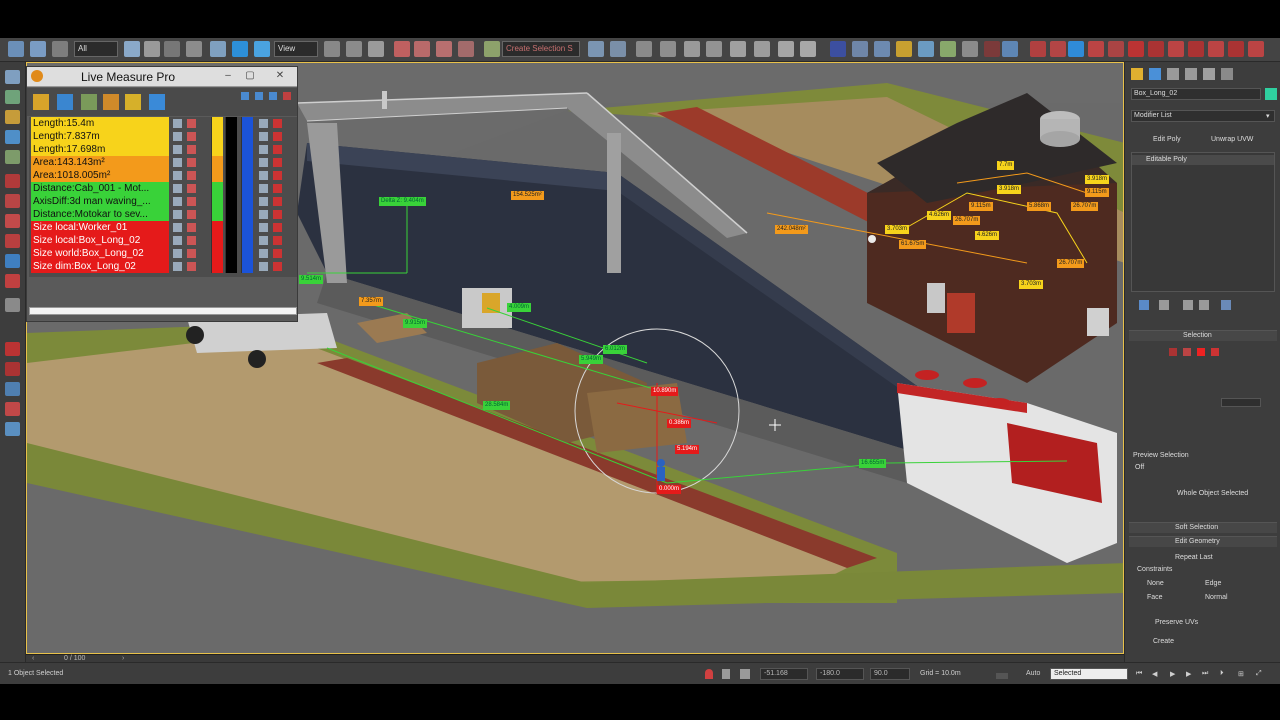 The width and height of the screenshot is (1280, 720). Describe the element at coordinates (466, 49) in the screenshot. I see `spinner-snap-icon` at that location.